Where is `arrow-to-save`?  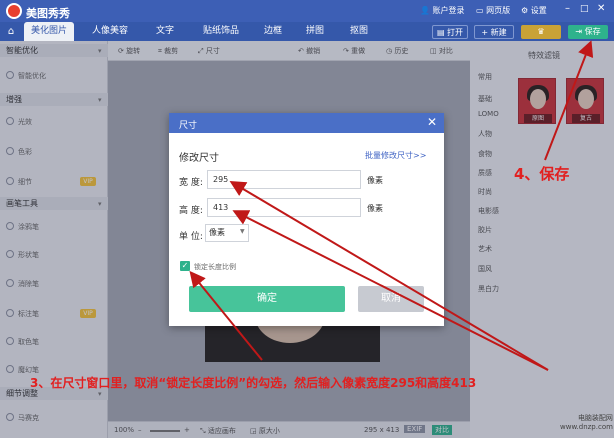 arrow-to-save is located at coordinates (569, 100).